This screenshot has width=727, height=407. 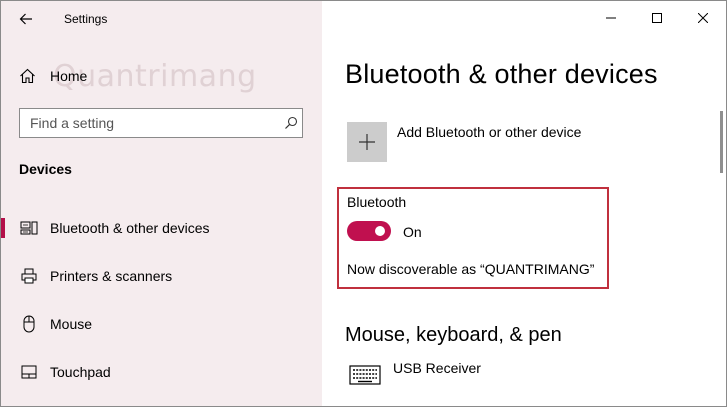 What do you see at coordinates (721, 142) in the screenshot?
I see `scrollbar` at bounding box center [721, 142].